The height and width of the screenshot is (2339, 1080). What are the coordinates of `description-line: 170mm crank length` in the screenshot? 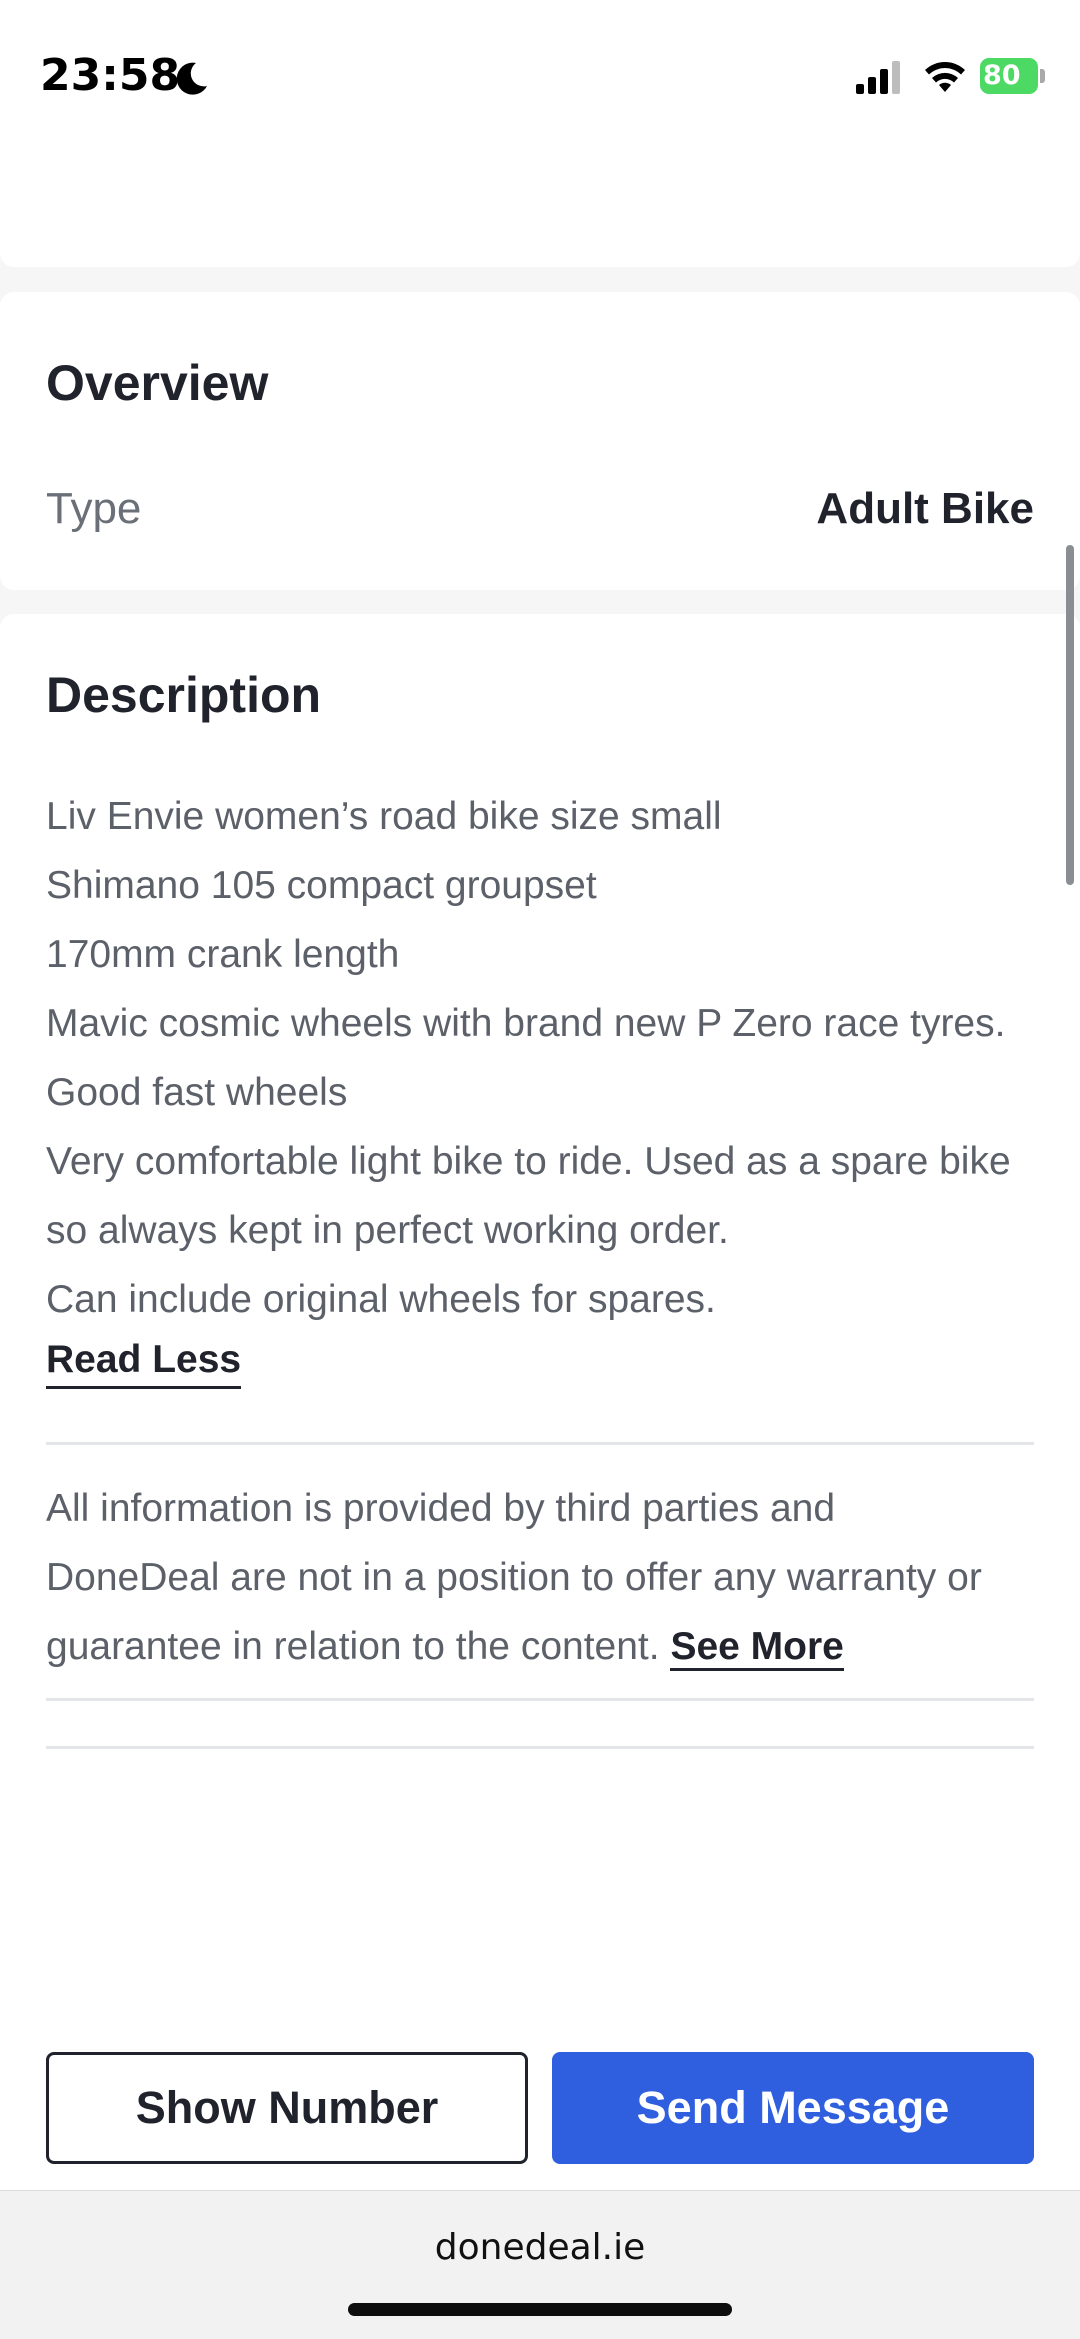 It's located at (223, 954).